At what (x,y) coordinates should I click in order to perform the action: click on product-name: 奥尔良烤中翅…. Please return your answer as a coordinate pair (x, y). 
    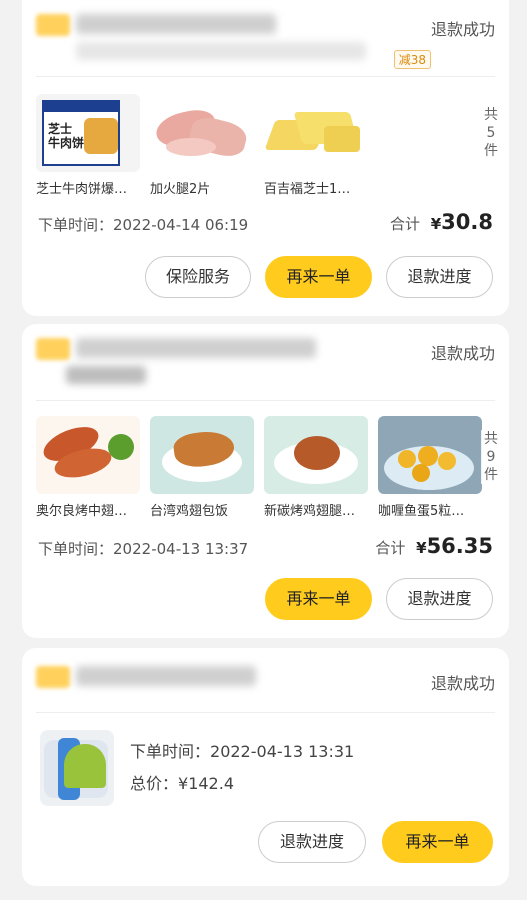
    Looking at the image, I should click on (82, 511).